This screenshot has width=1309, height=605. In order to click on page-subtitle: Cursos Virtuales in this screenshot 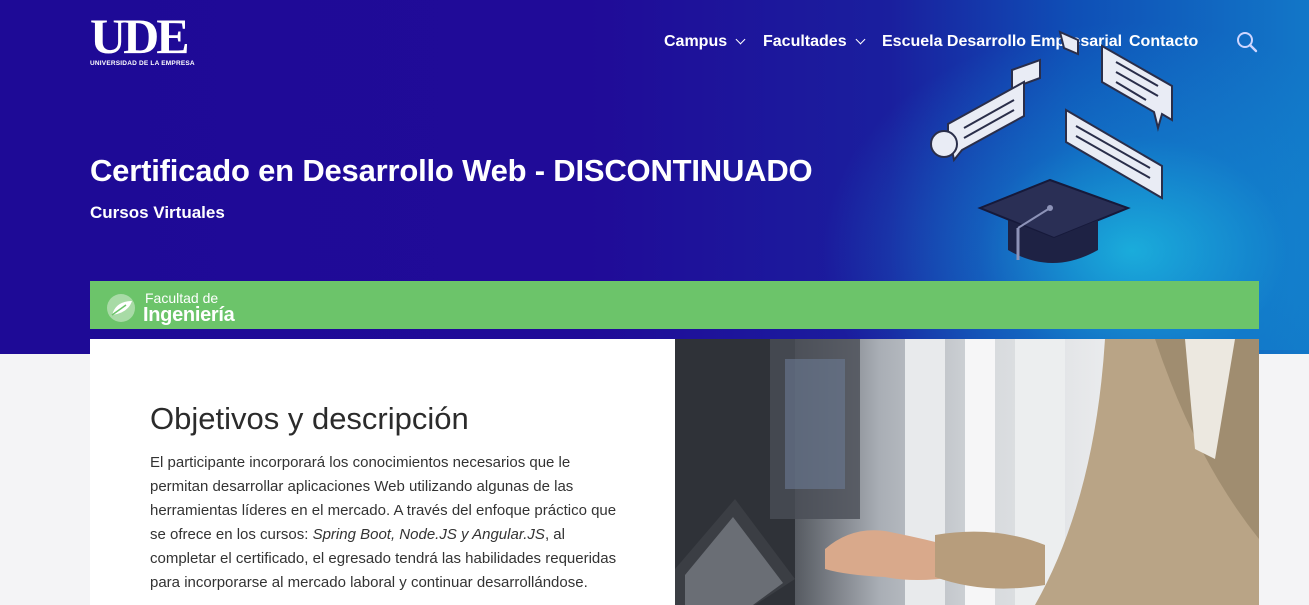, I will do `click(157, 212)`.